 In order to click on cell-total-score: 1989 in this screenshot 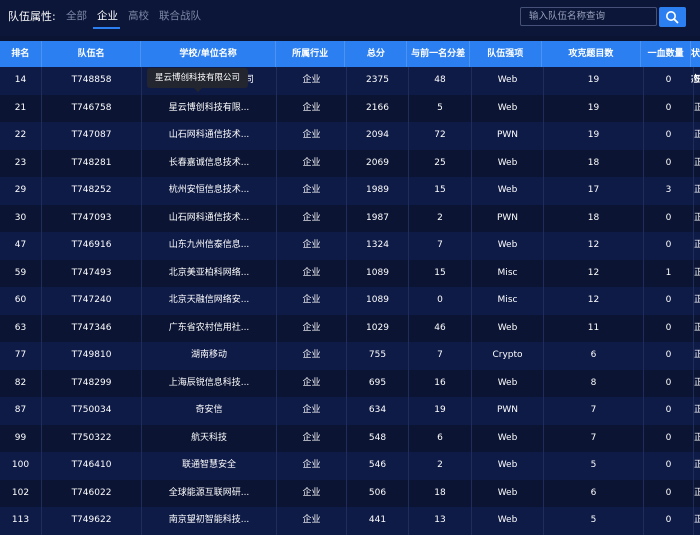, I will do `click(378, 191)`.